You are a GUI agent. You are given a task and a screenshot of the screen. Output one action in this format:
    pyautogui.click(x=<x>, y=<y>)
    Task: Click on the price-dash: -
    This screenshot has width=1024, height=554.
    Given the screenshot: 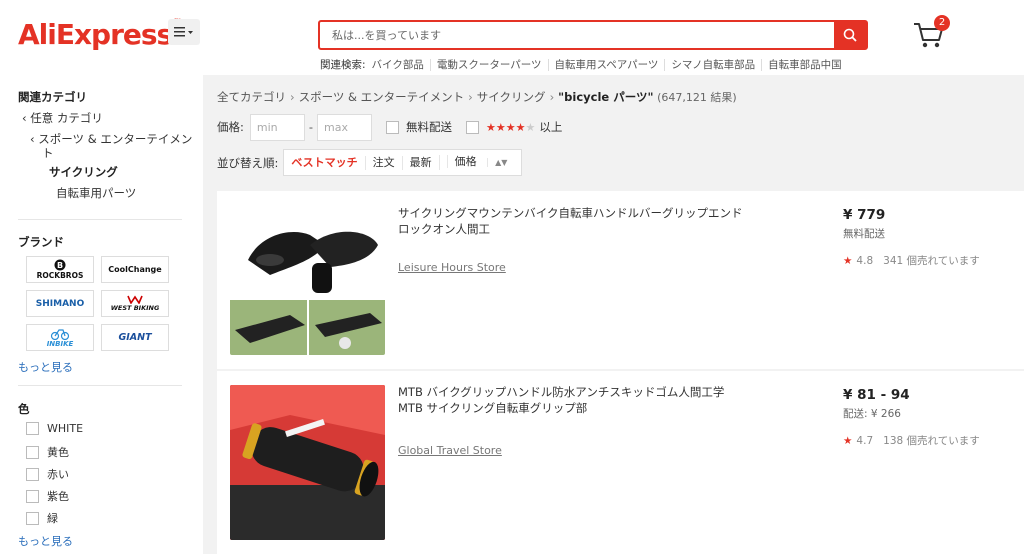 What is the action you would take?
    pyautogui.click(x=311, y=127)
    